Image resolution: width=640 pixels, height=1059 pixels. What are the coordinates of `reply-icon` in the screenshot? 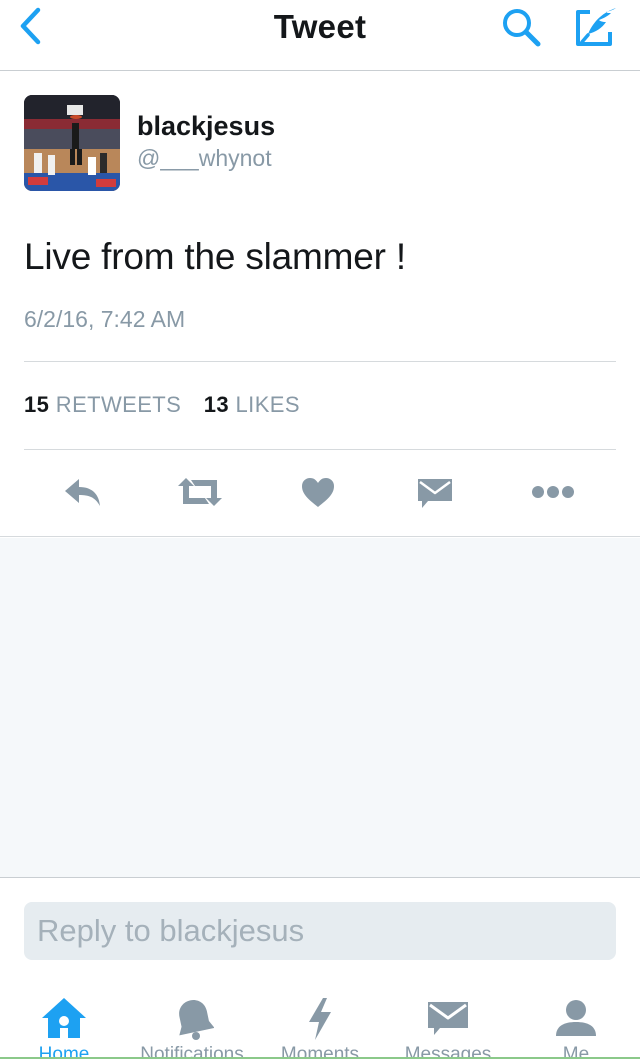 It's located at (82, 492).